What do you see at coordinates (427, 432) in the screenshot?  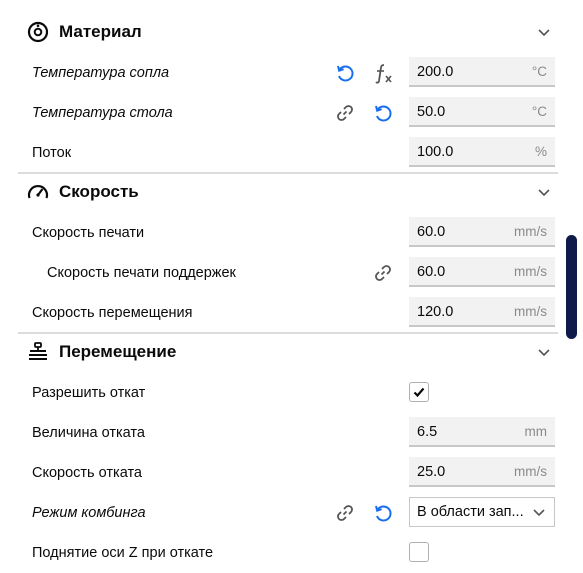 I see `input-value: 6.5` at bounding box center [427, 432].